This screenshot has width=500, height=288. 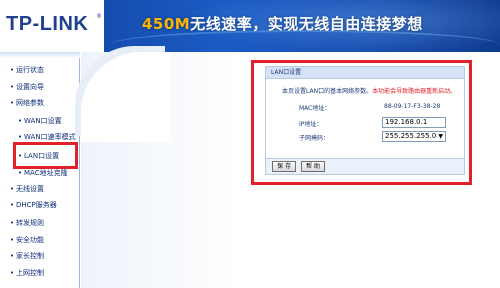 I want to click on sidebar-item-status: • 运行状态, so click(x=27, y=72).